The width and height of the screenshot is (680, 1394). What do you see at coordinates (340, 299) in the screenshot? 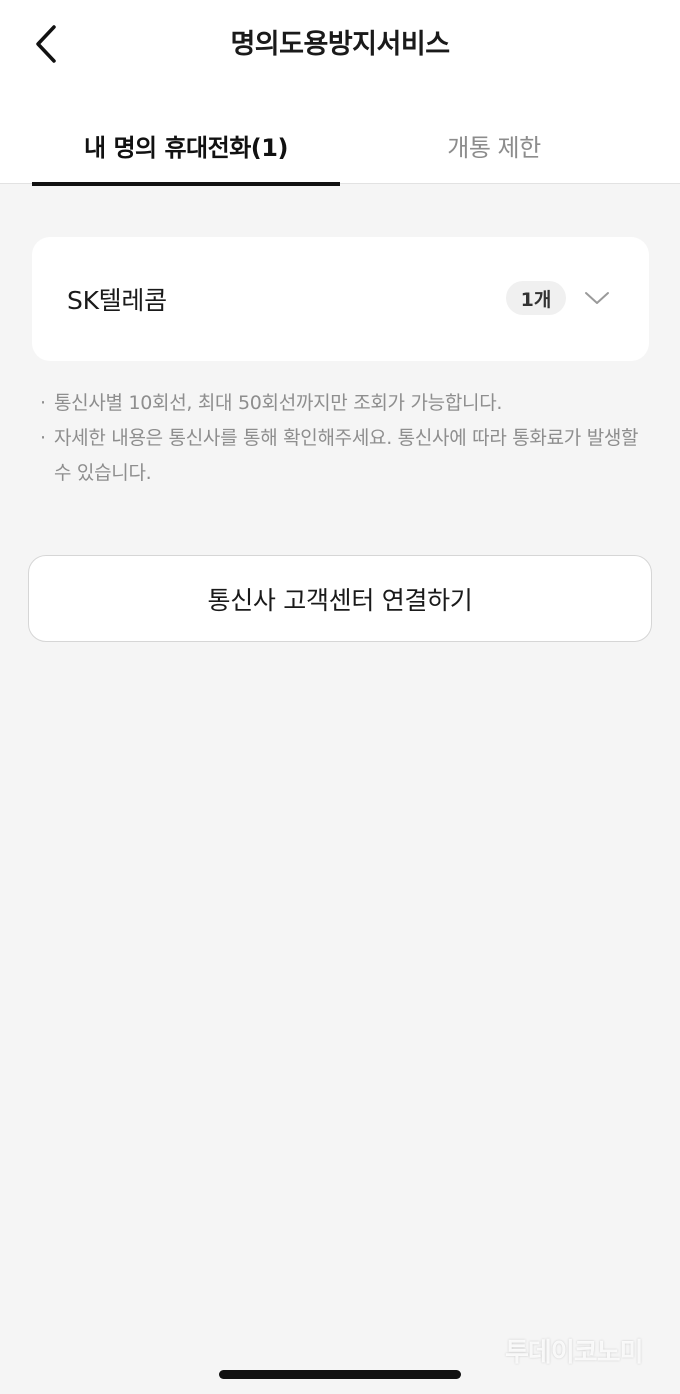
I see `carrier-card: SK텔레콤 1개` at bounding box center [340, 299].